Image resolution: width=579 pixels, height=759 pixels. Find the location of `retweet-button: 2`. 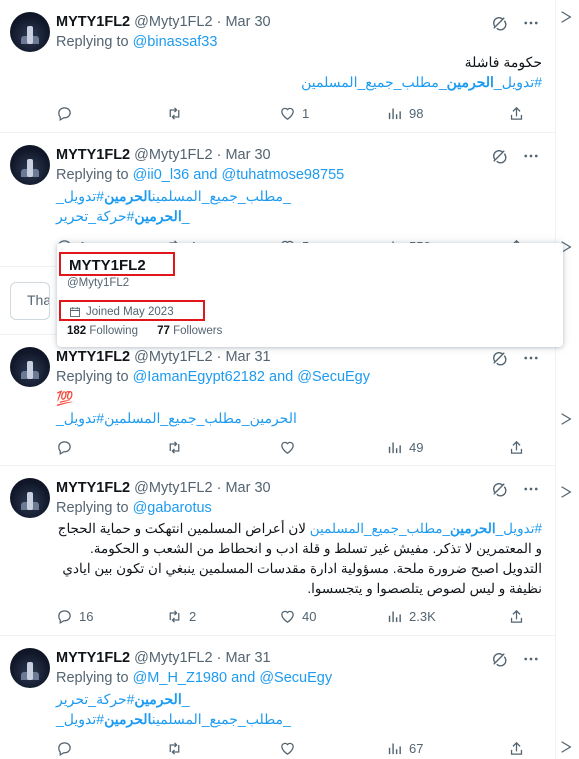

retweet-button: 2 is located at coordinates (181, 616).